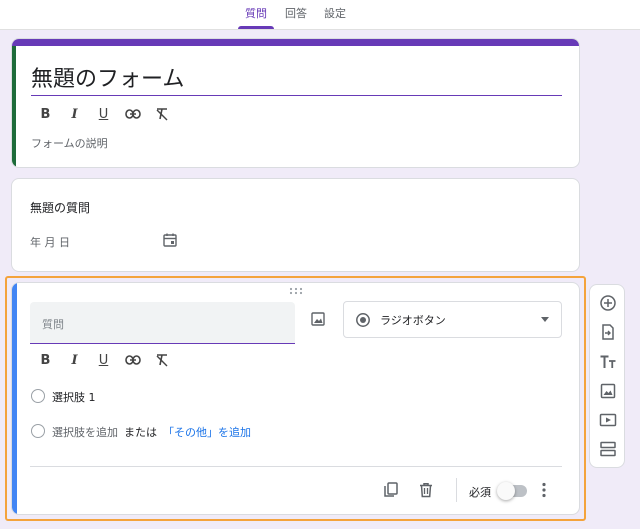  Describe the element at coordinates (335, 15) in the screenshot. I see `tab-settings: 設定` at that location.